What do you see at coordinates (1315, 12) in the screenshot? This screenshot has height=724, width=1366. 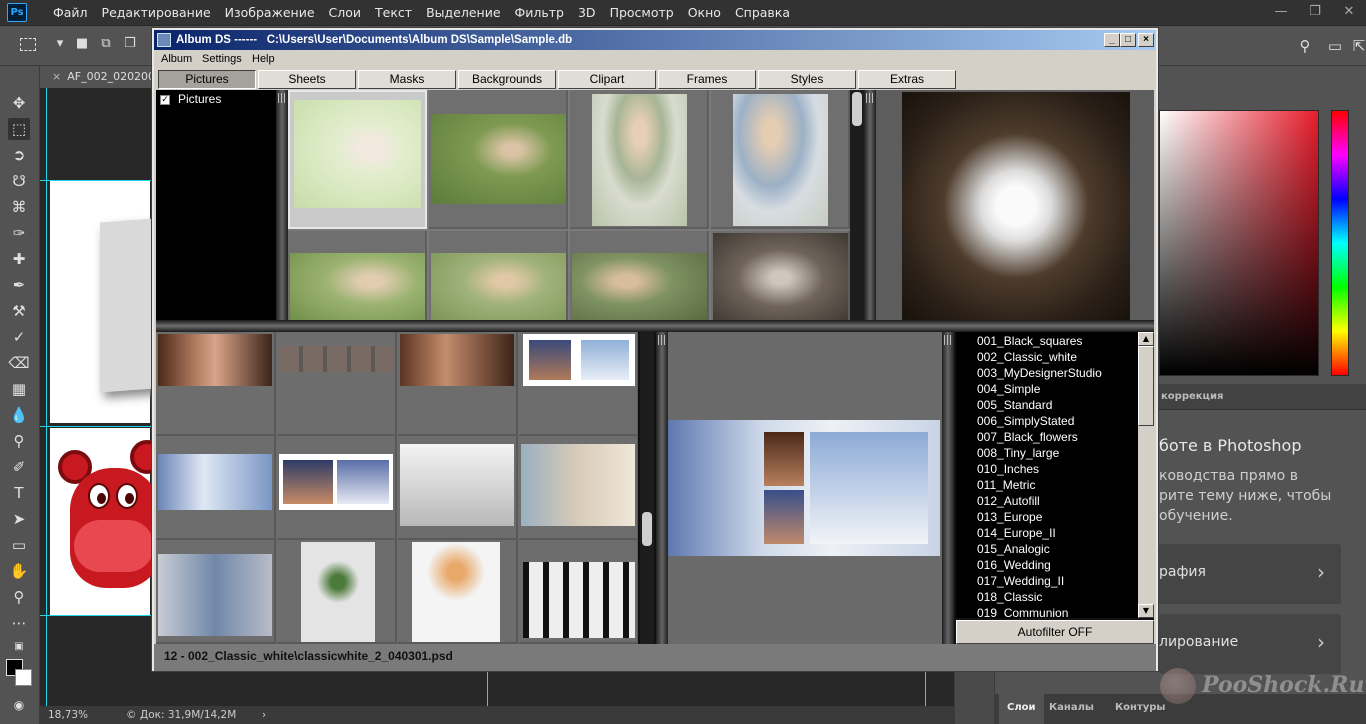 I see `restore-icon: ❐` at bounding box center [1315, 12].